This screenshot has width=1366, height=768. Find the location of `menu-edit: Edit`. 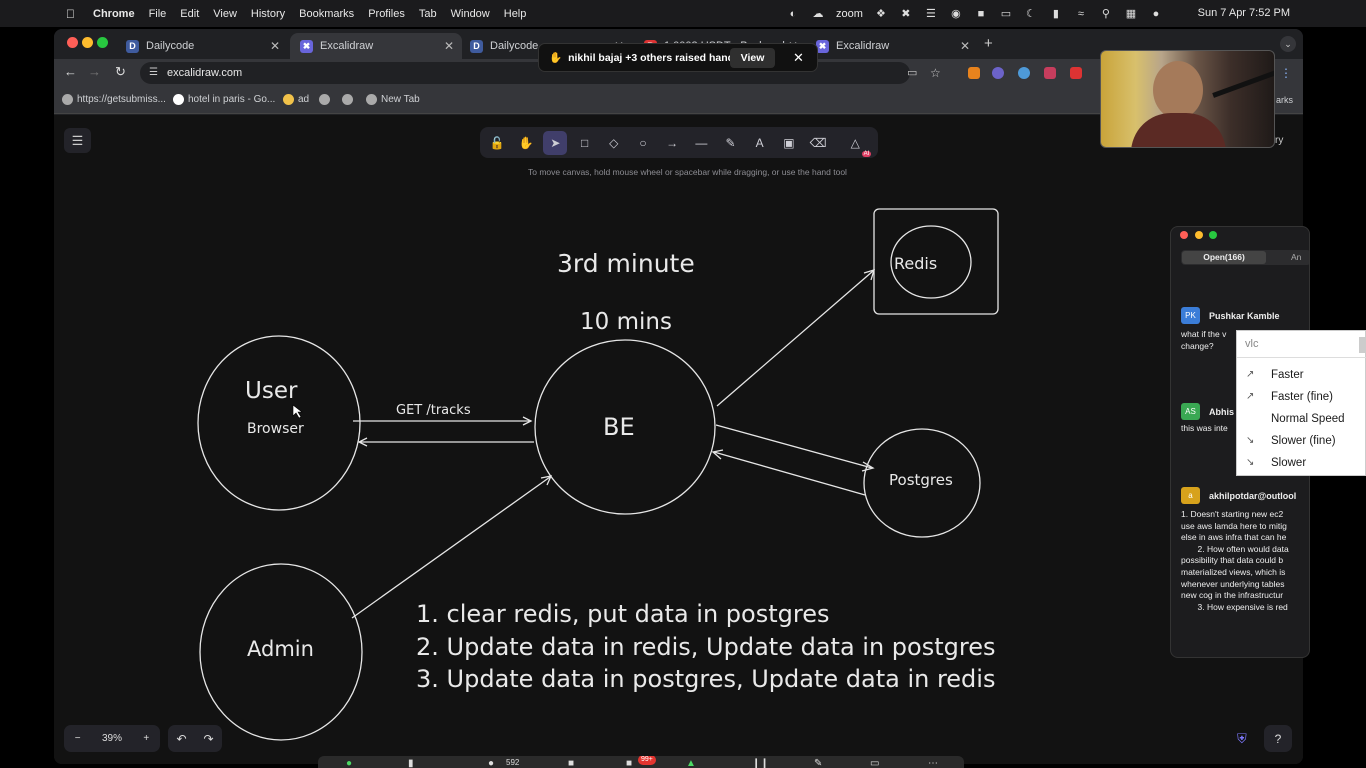

menu-edit: Edit is located at coordinates (189, 14).